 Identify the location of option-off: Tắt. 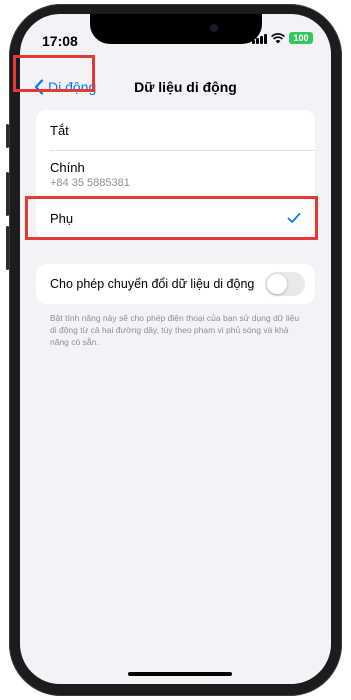
(175, 130).